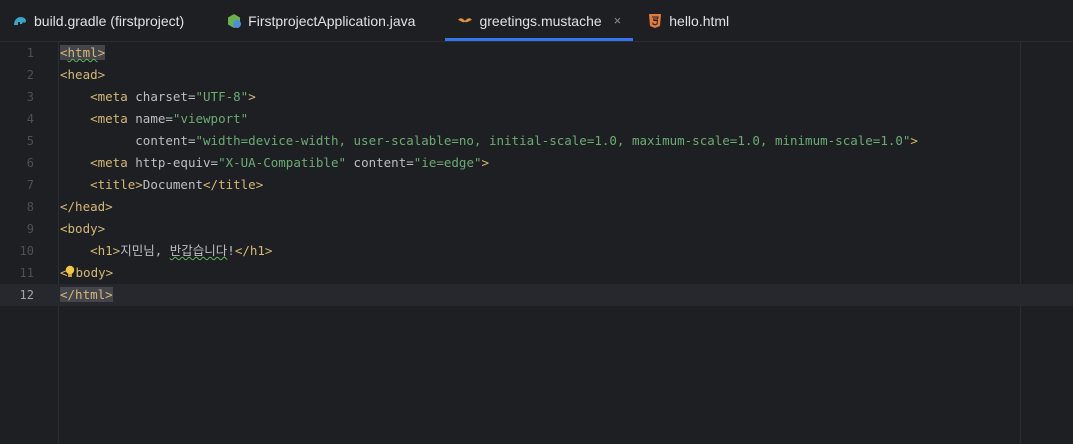 Image resolution: width=1073 pixels, height=444 pixels. What do you see at coordinates (30, 97) in the screenshot?
I see `line-number: 3` at bounding box center [30, 97].